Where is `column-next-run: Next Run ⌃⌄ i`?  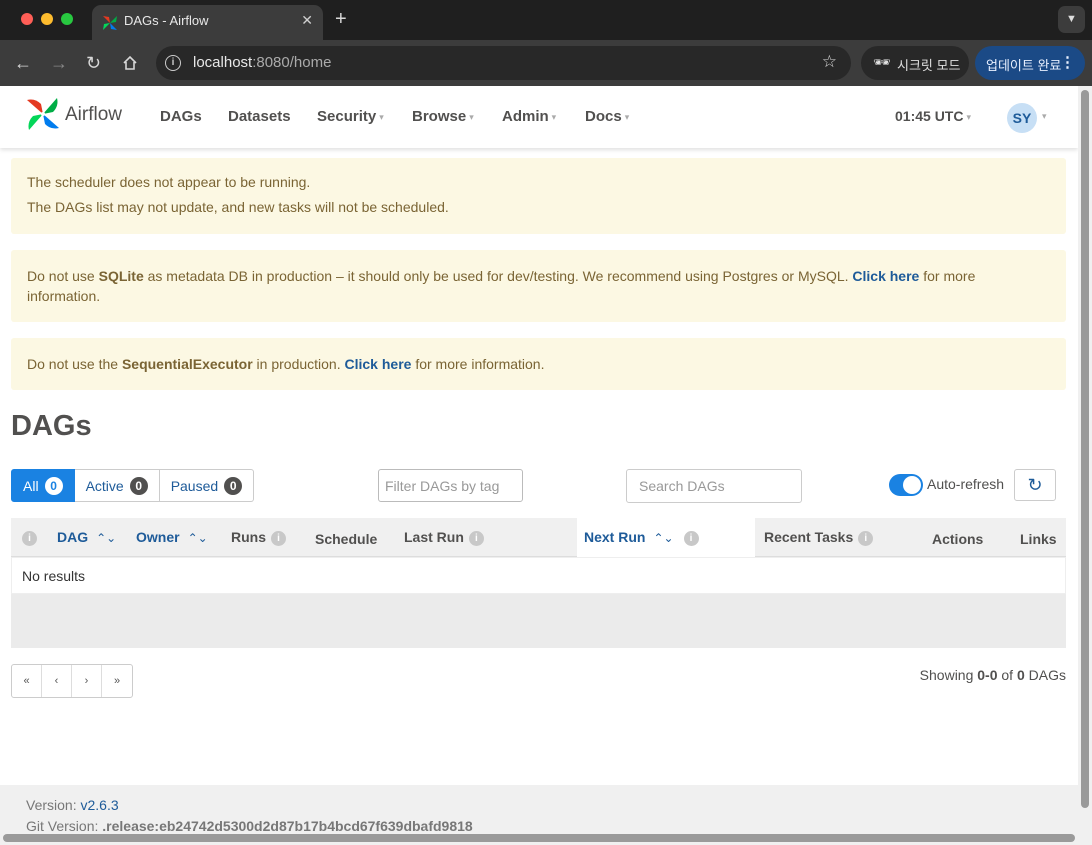
column-next-run: Next Run ⌃⌄ i is located at coordinates (641, 537).